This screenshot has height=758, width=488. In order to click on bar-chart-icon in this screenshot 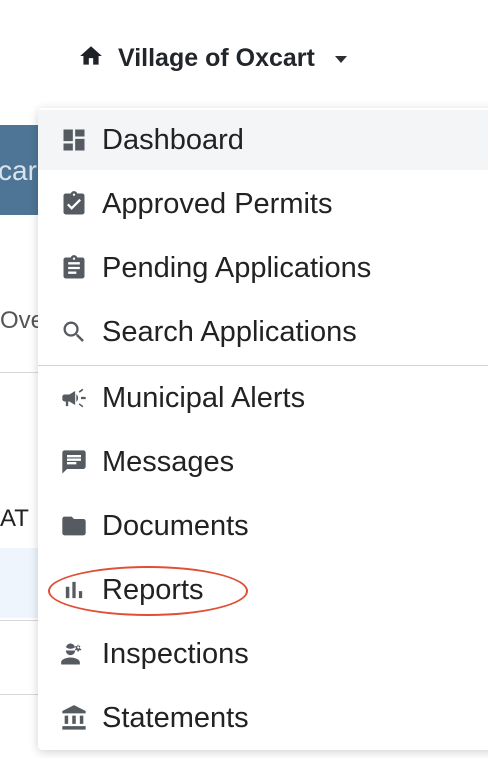, I will do `click(74, 590)`.